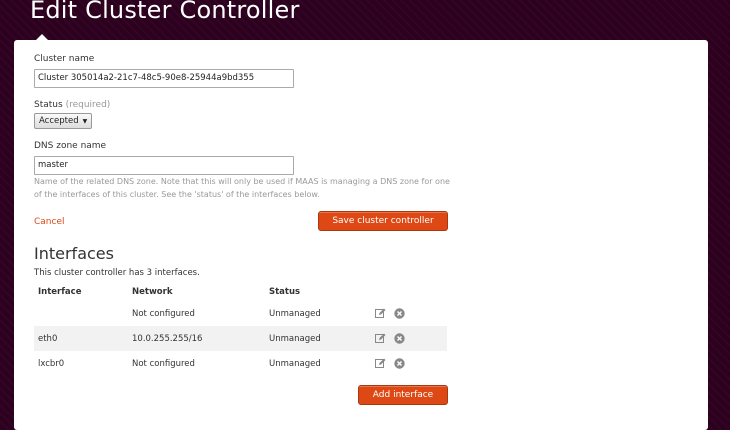 Image resolution: width=730 pixels, height=430 pixels. What do you see at coordinates (60, 292) in the screenshot?
I see `column-header-interface: Interface` at bounding box center [60, 292].